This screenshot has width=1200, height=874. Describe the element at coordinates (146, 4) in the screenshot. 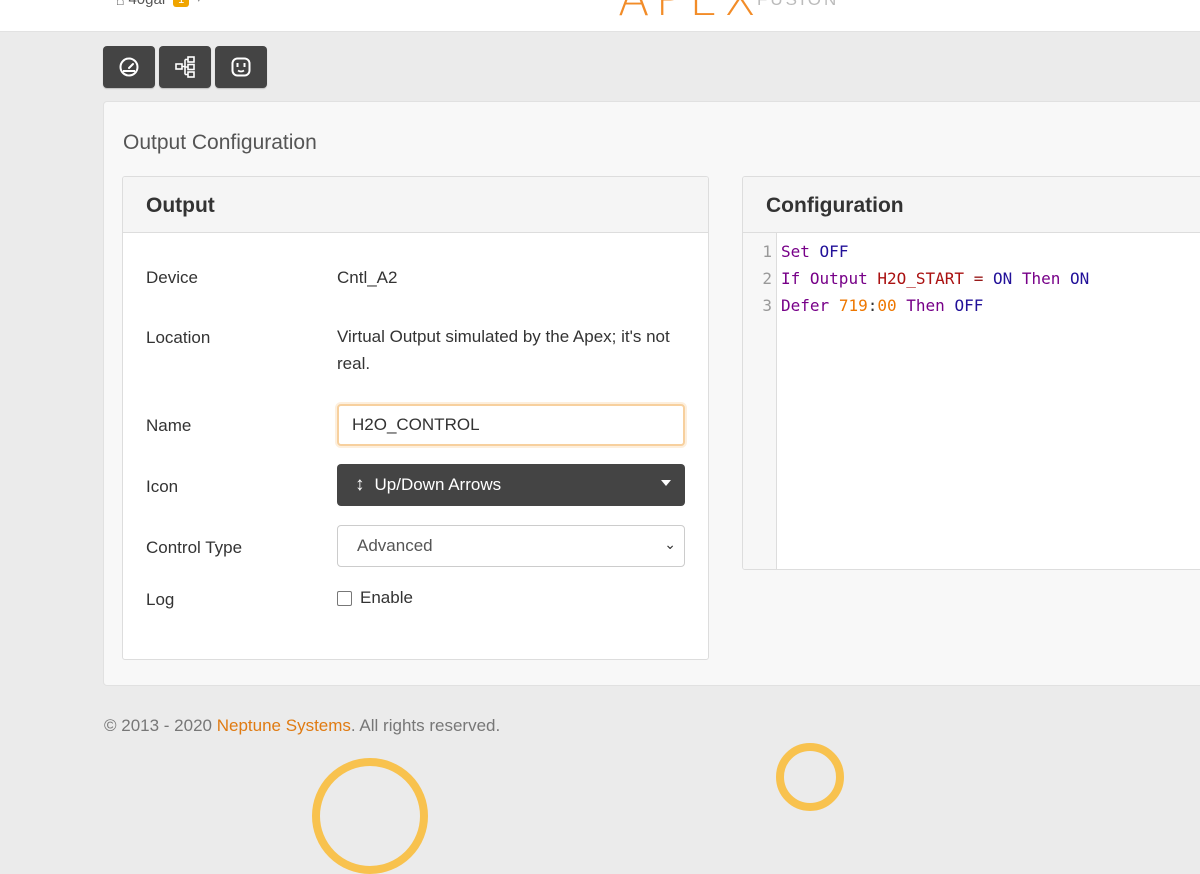

I see `tank-name: 40gal` at that location.